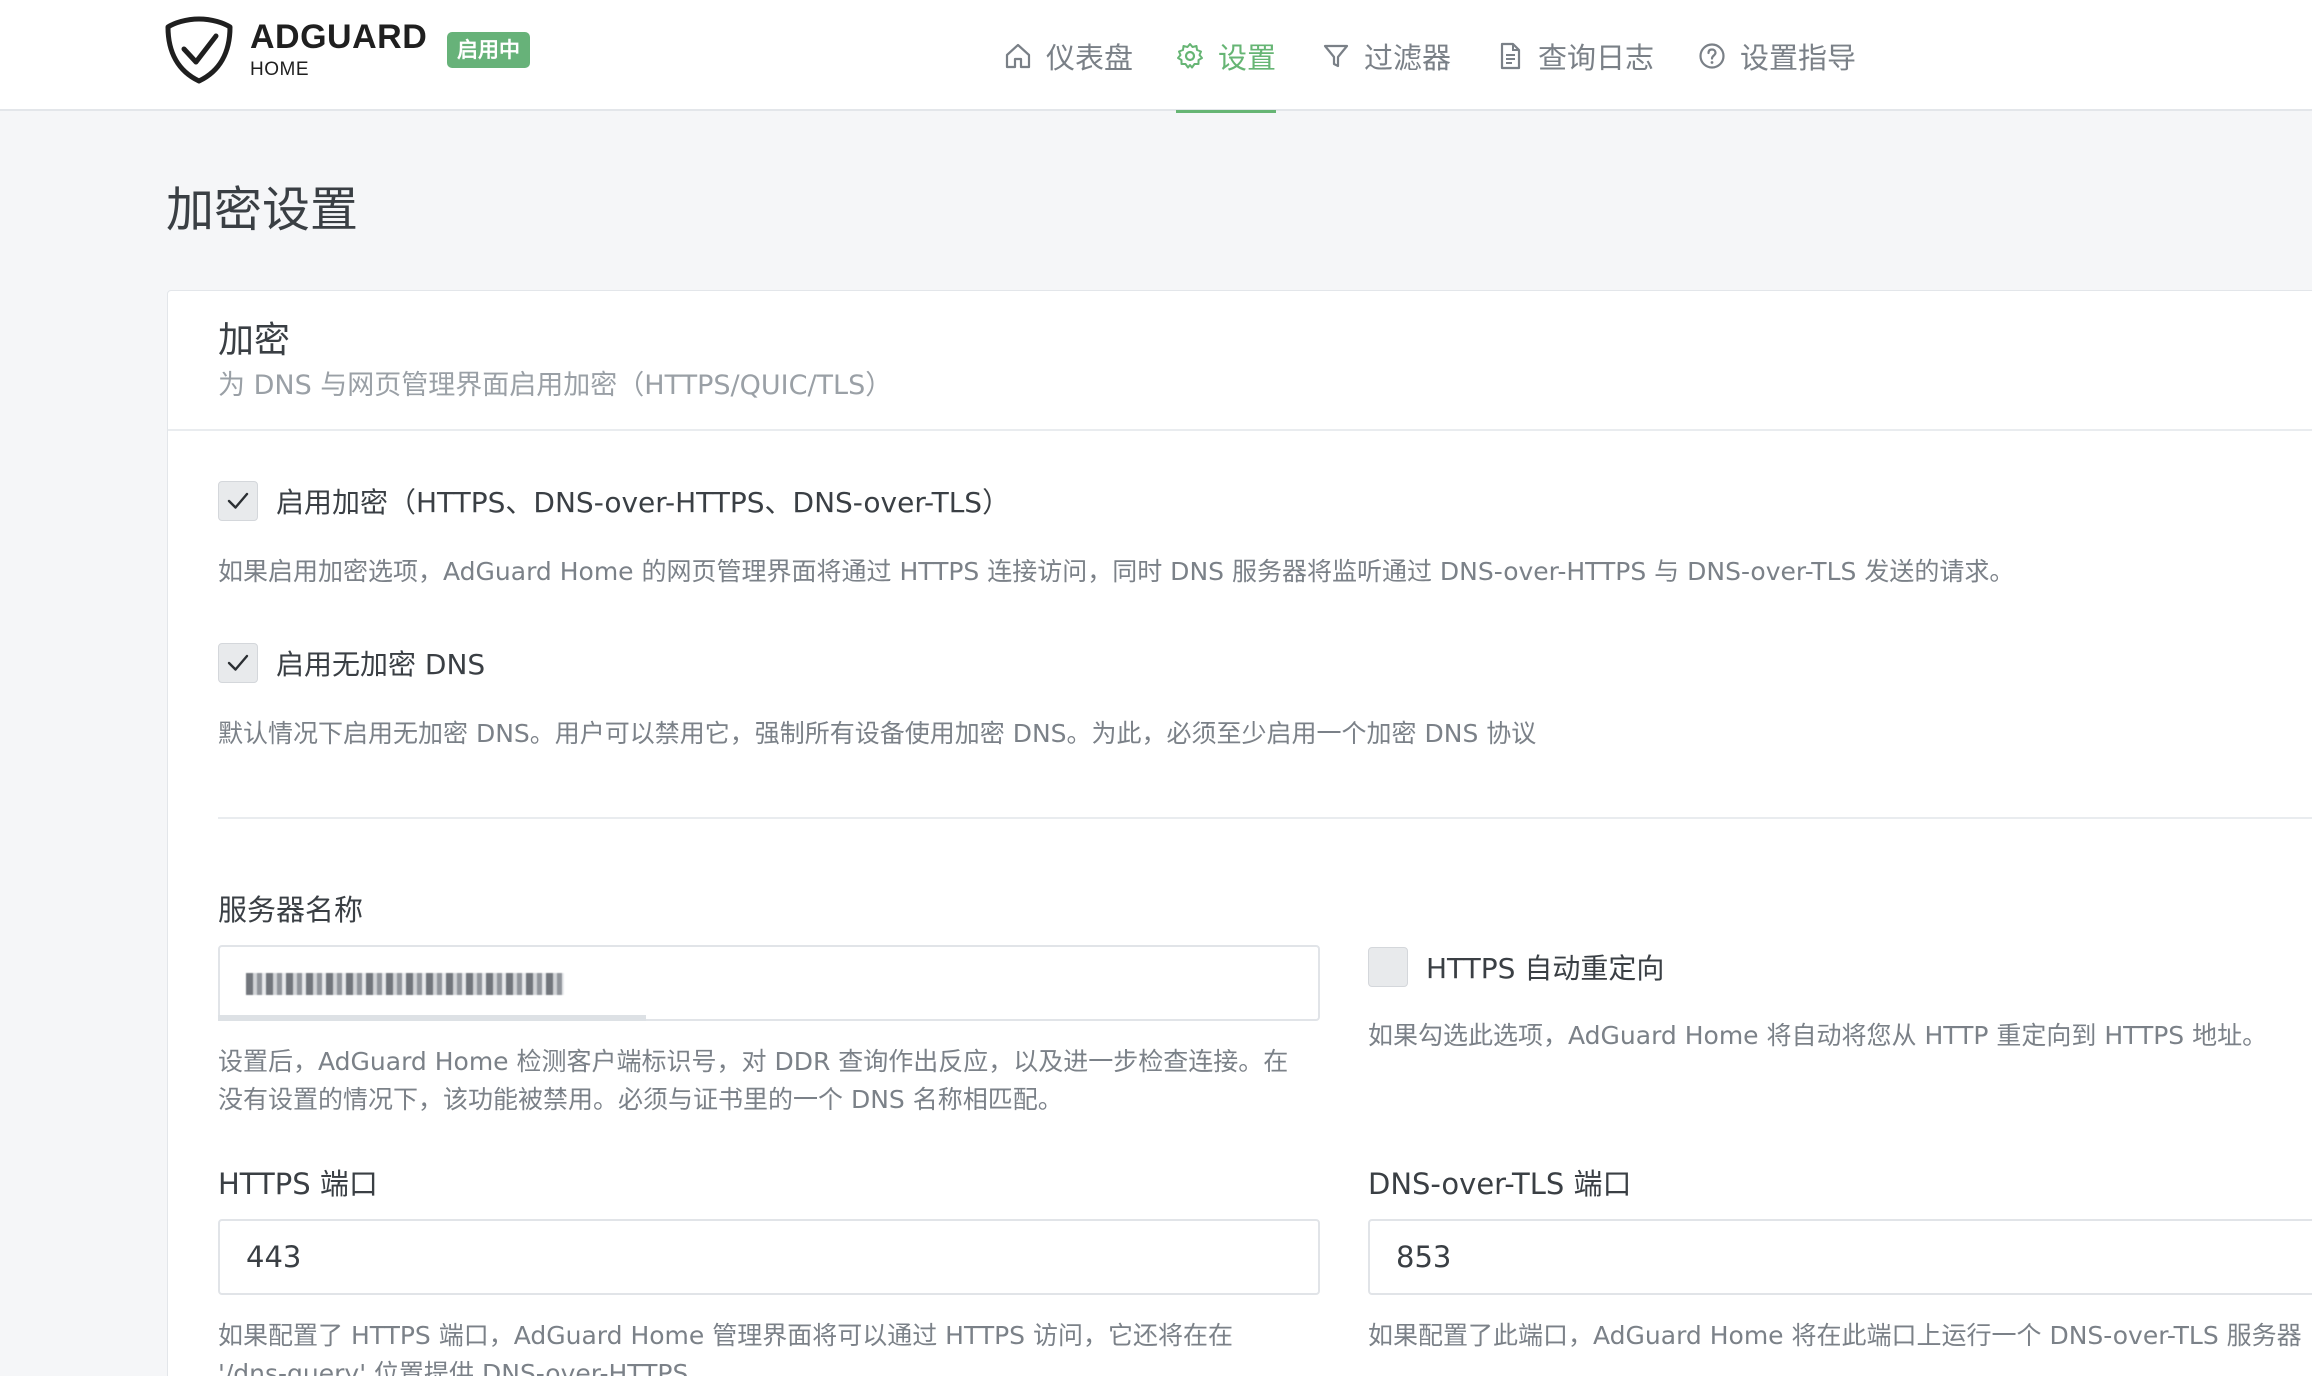 This screenshot has height=1376, width=2312. I want to click on nav-filters-label: 过滤器, so click(1408, 57).